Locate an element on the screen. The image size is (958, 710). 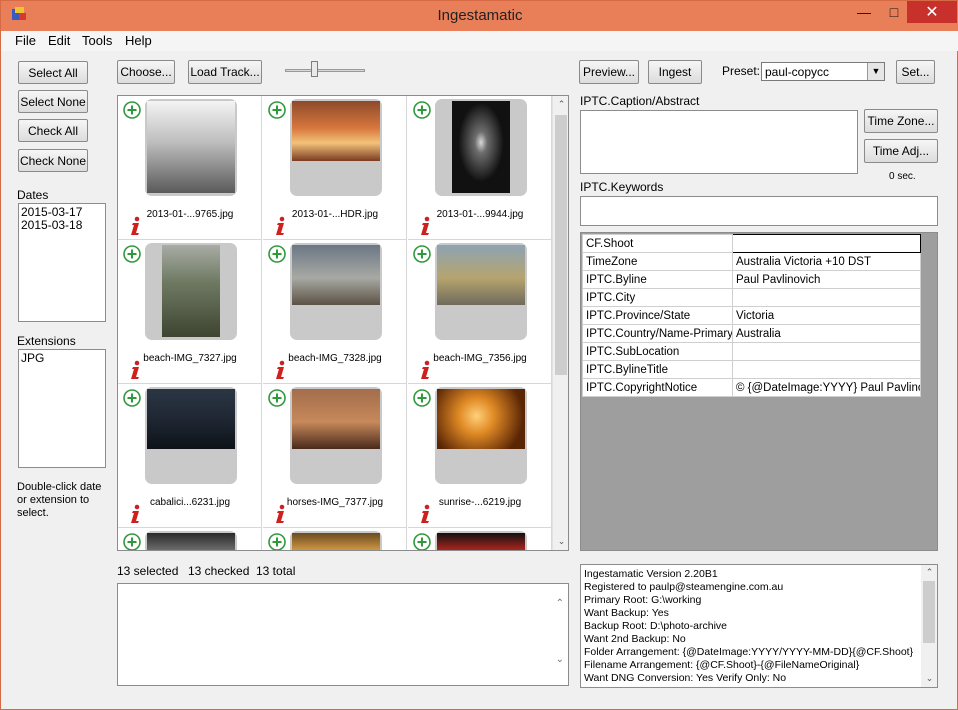
menu-tools: Tools is located at coordinates (97, 40).